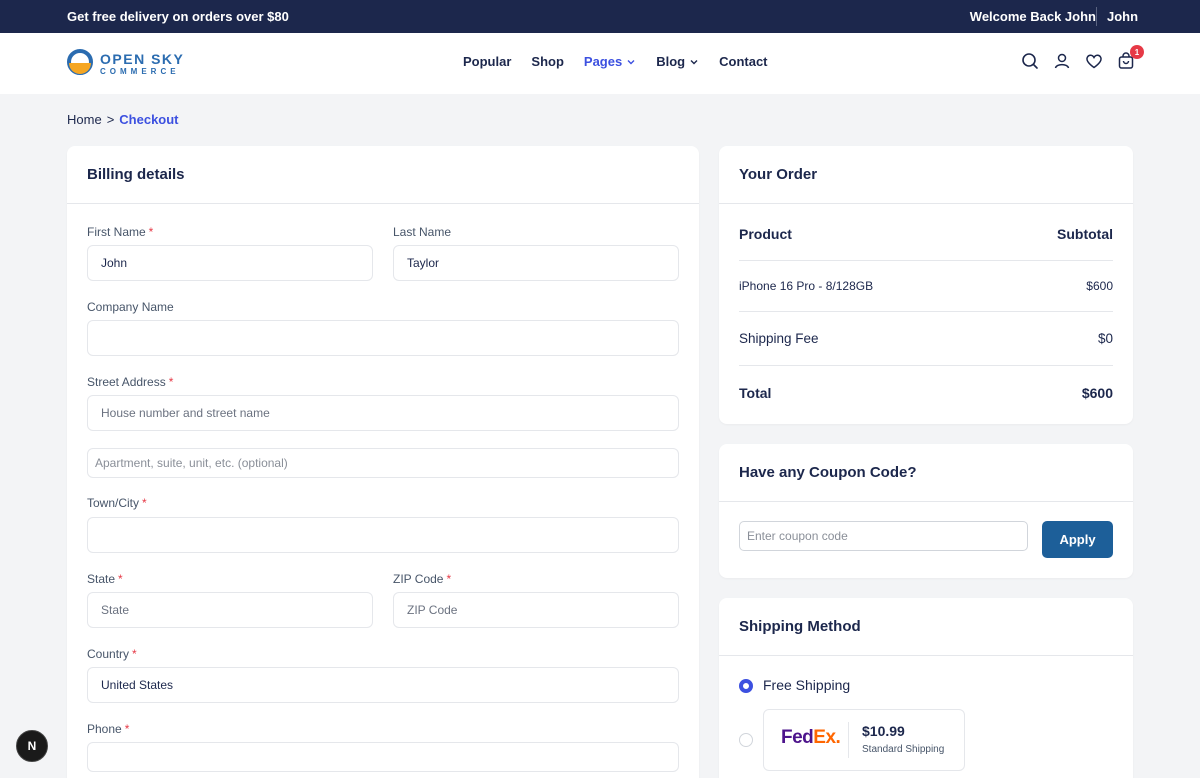 The width and height of the screenshot is (1200, 778). I want to click on order-item-name: iPhone 16 Pro - 8/128GB, so click(806, 286).